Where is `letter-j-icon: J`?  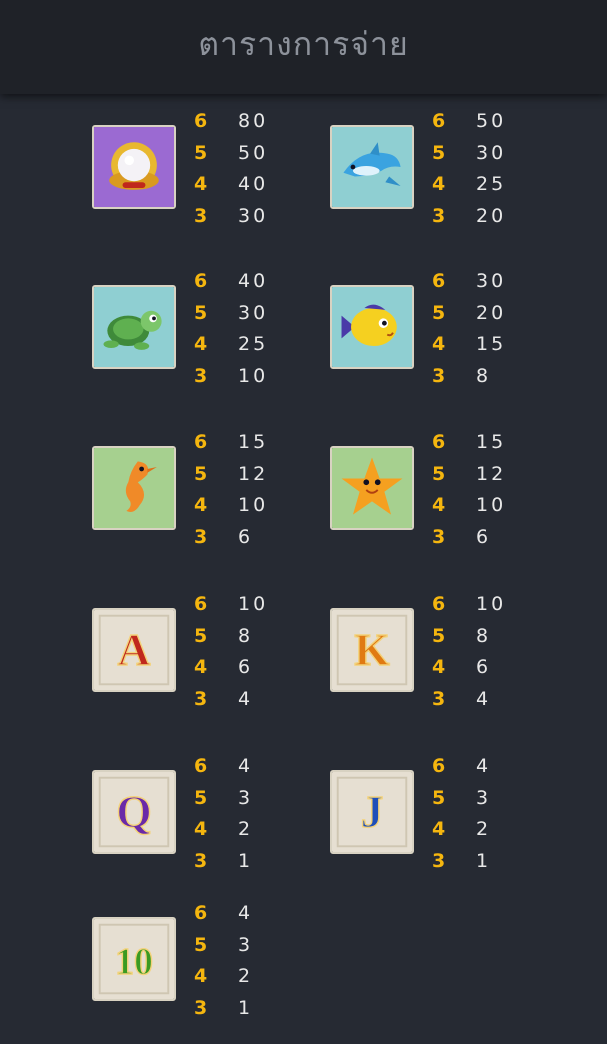
letter-j-icon: J is located at coordinates (372, 812).